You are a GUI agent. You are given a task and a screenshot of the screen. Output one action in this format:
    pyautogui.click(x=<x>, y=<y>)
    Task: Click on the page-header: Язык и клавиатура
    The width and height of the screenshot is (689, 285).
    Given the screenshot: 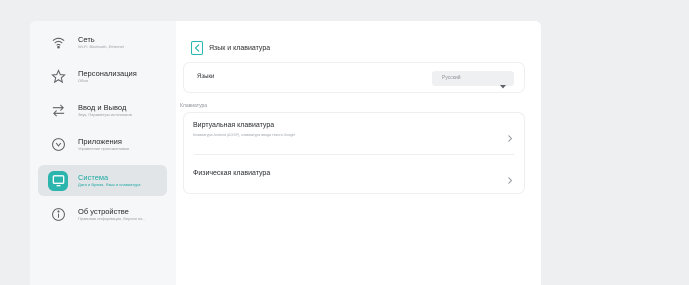 What is the action you would take?
    pyautogui.click(x=230, y=48)
    